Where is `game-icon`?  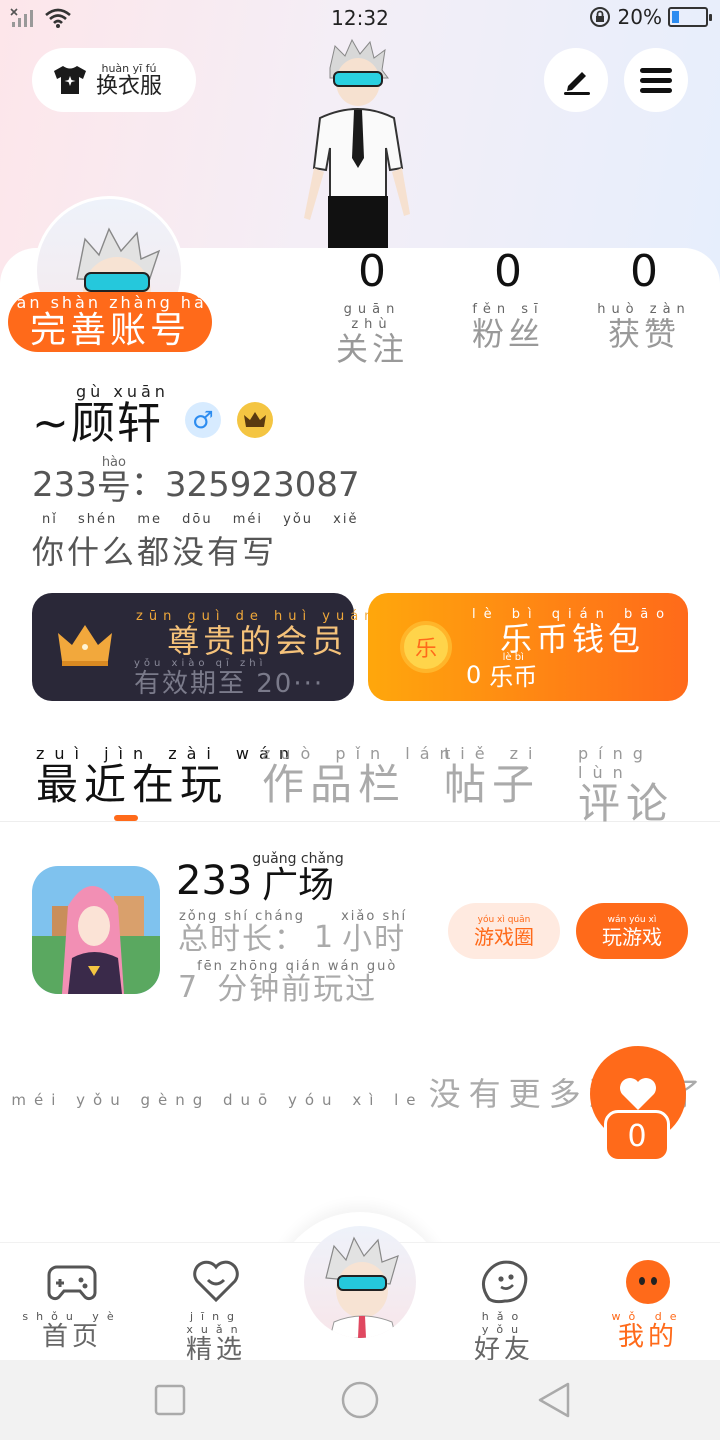 game-icon is located at coordinates (96, 930).